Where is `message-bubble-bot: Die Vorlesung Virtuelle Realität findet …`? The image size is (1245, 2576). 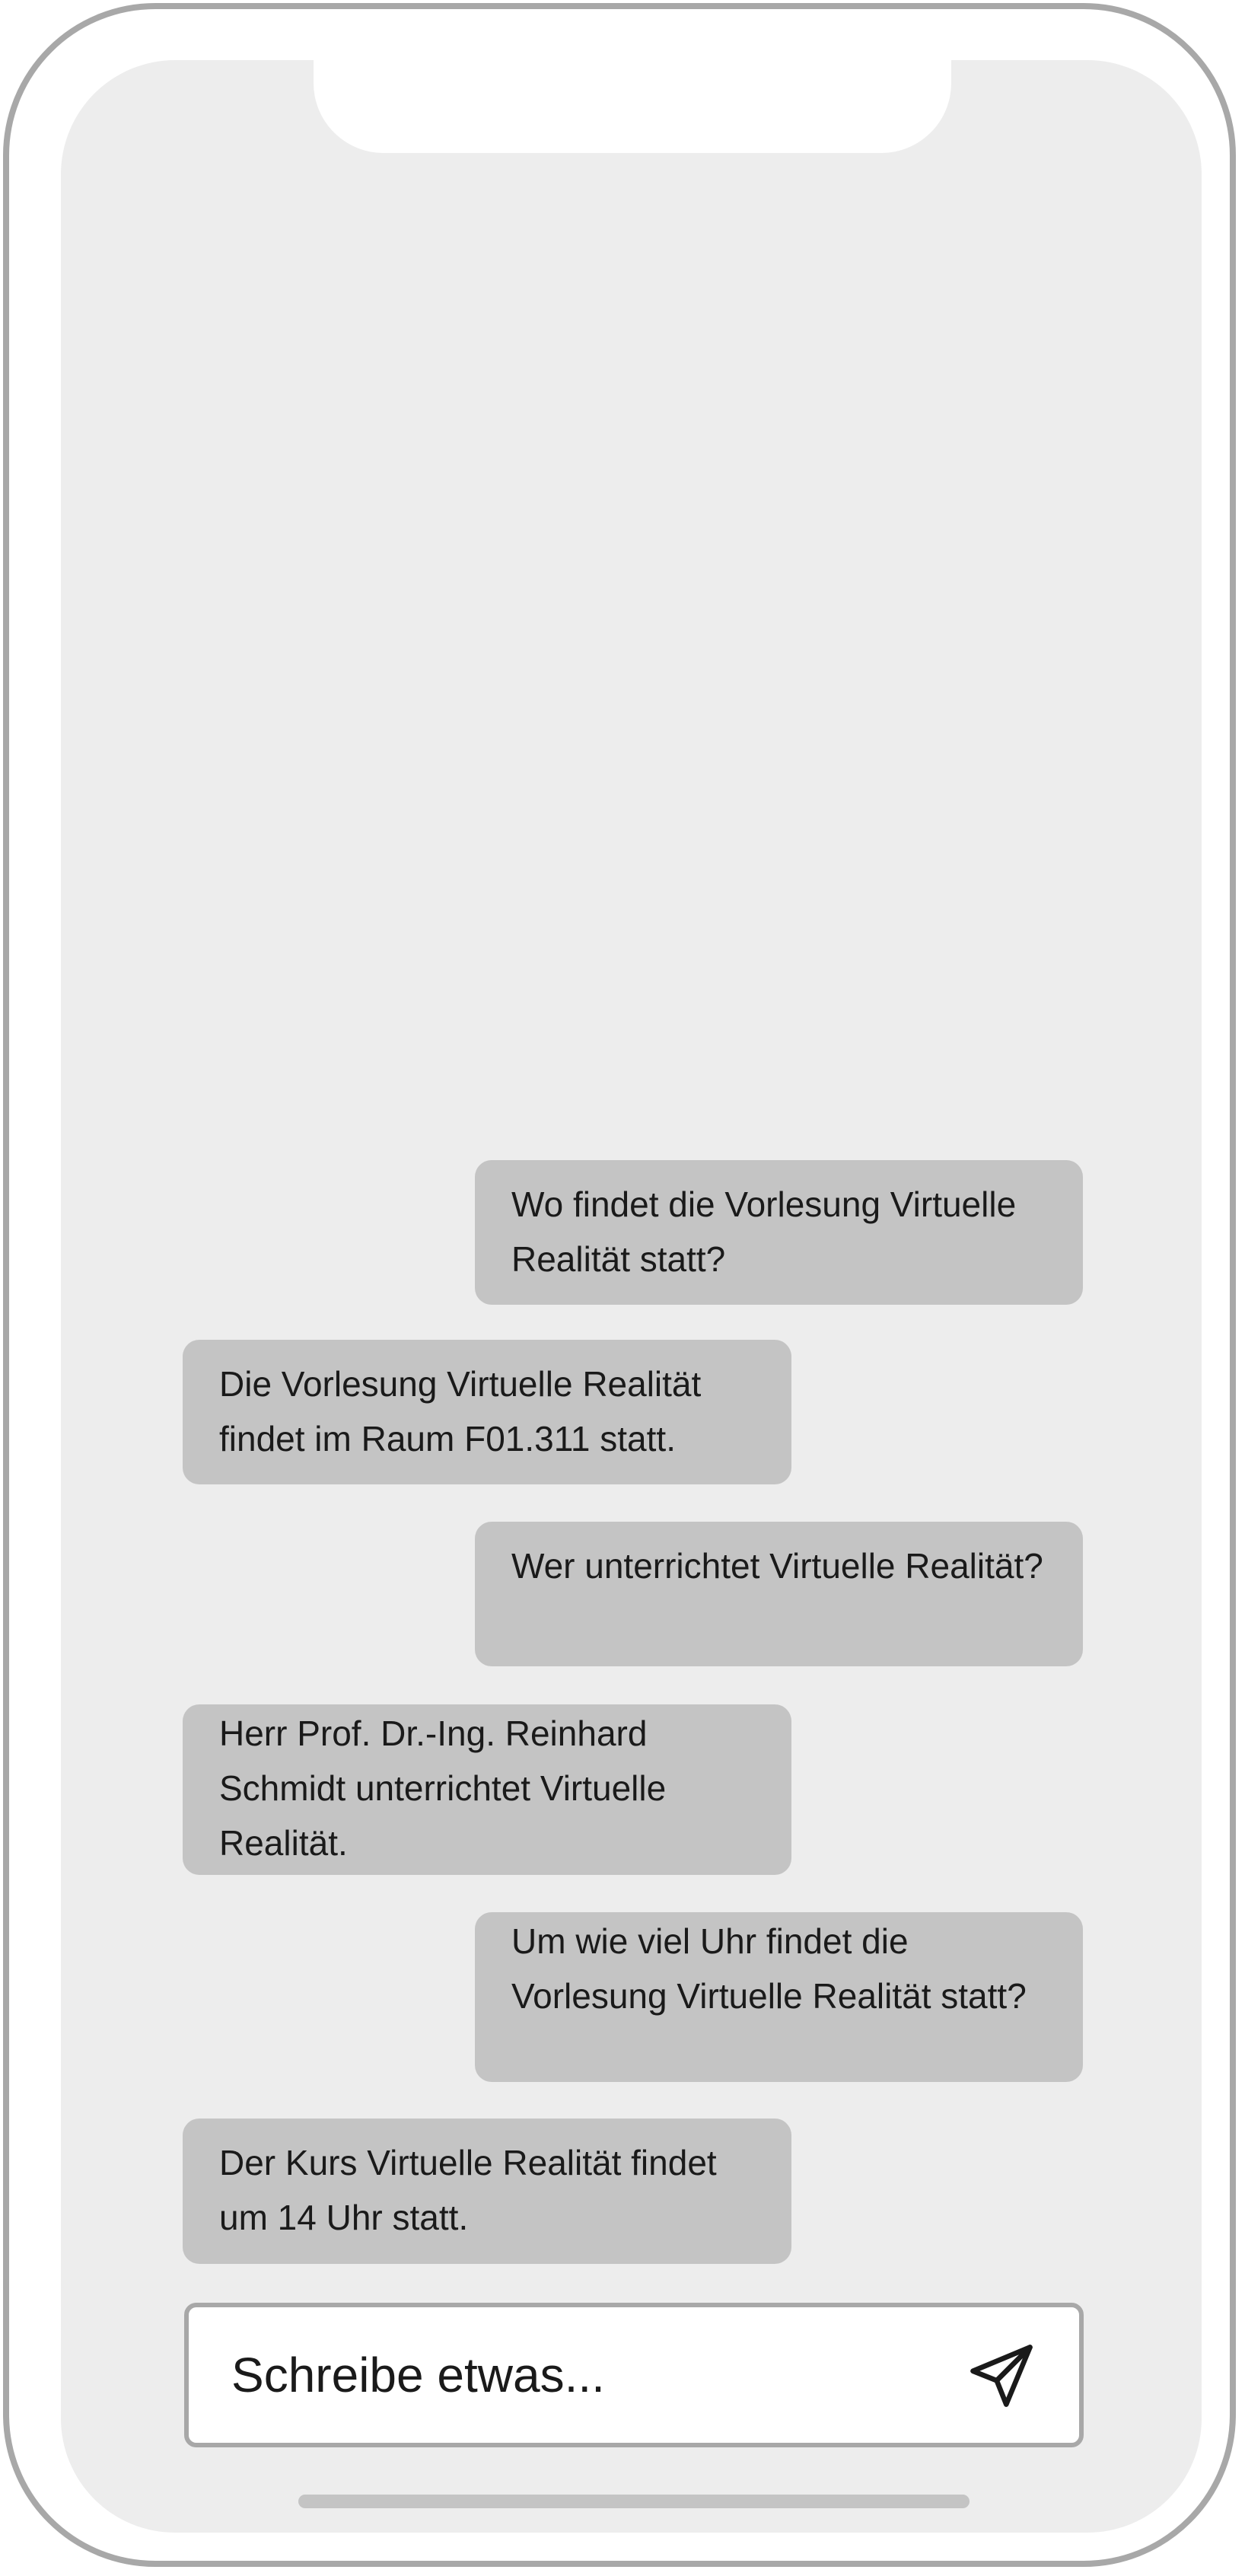
message-bubble-bot: Die Vorlesung Virtuelle Realität findet … is located at coordinates (487, 1412).